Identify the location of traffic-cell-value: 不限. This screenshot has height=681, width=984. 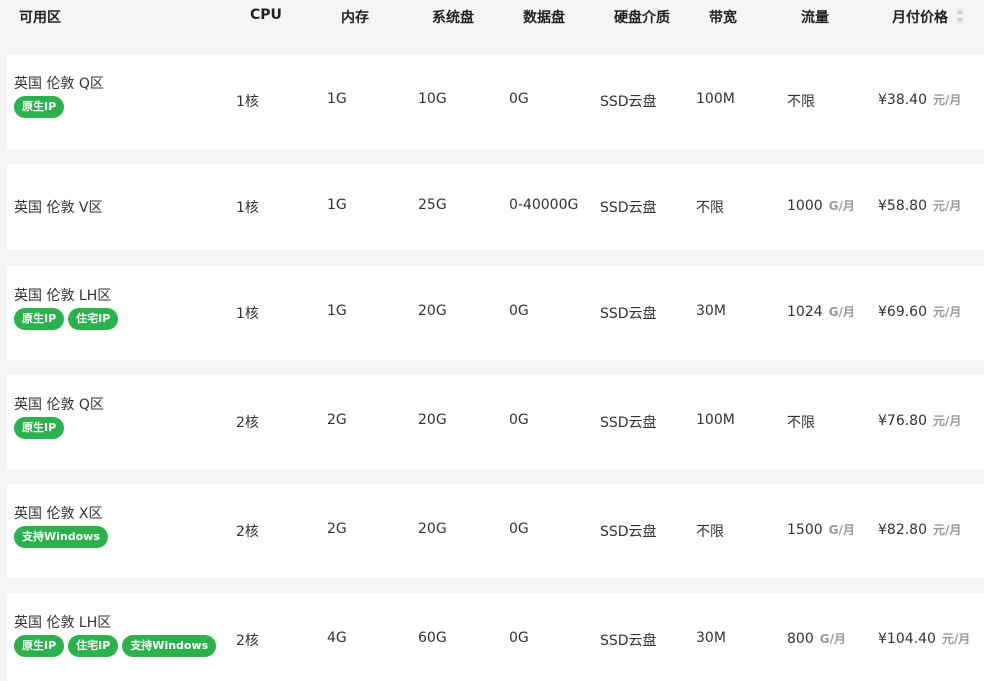
(801, 102).